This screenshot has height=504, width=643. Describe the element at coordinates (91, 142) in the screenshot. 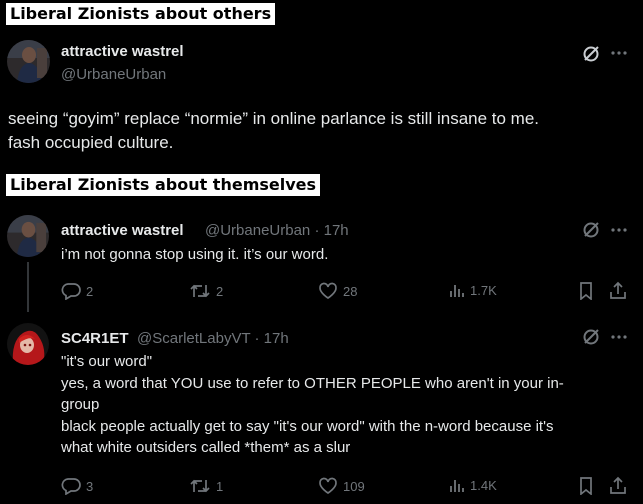

I see `tweet-text-line: fash occupied culture.` at that location.